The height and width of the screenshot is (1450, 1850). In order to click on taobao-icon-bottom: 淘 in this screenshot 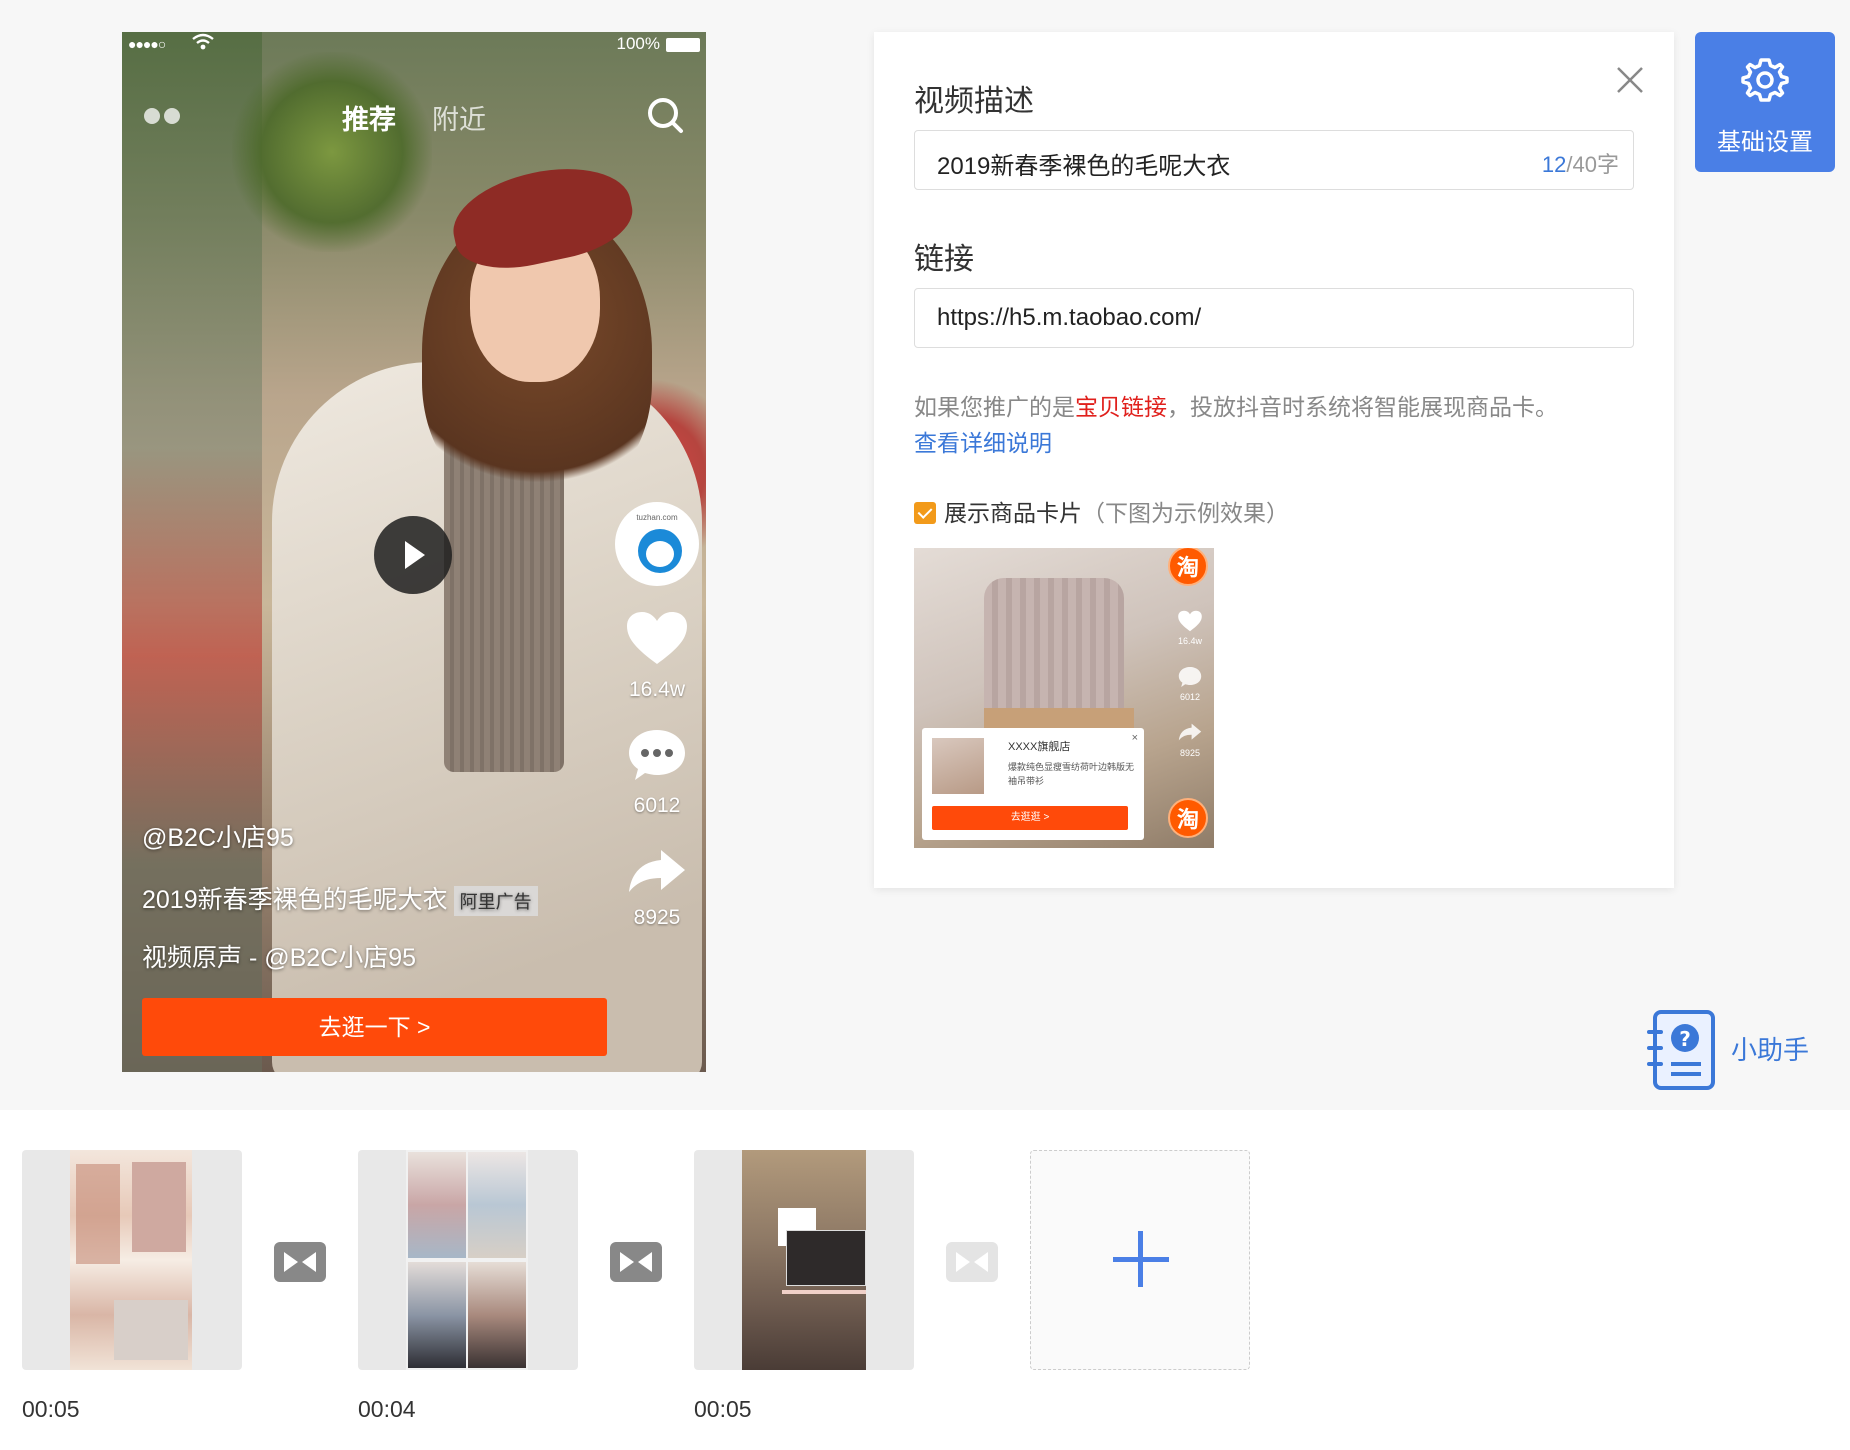, I will do `click(1188, 818)`.